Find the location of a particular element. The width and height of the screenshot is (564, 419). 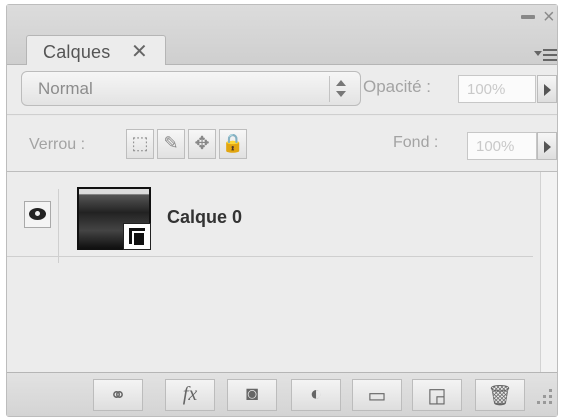

link-layers-icon: ⚭ is located at coordinates (118, 396).